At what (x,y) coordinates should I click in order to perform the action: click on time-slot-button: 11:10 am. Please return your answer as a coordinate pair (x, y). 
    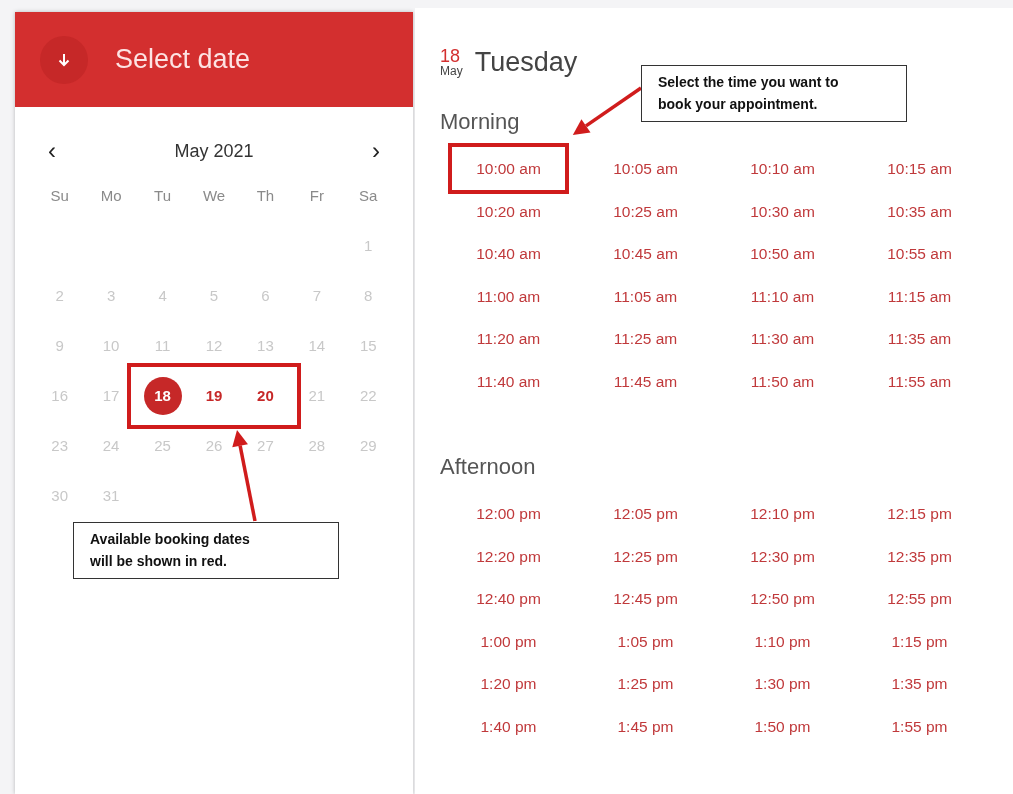
    Looking at the image, I should click on (782, 296).